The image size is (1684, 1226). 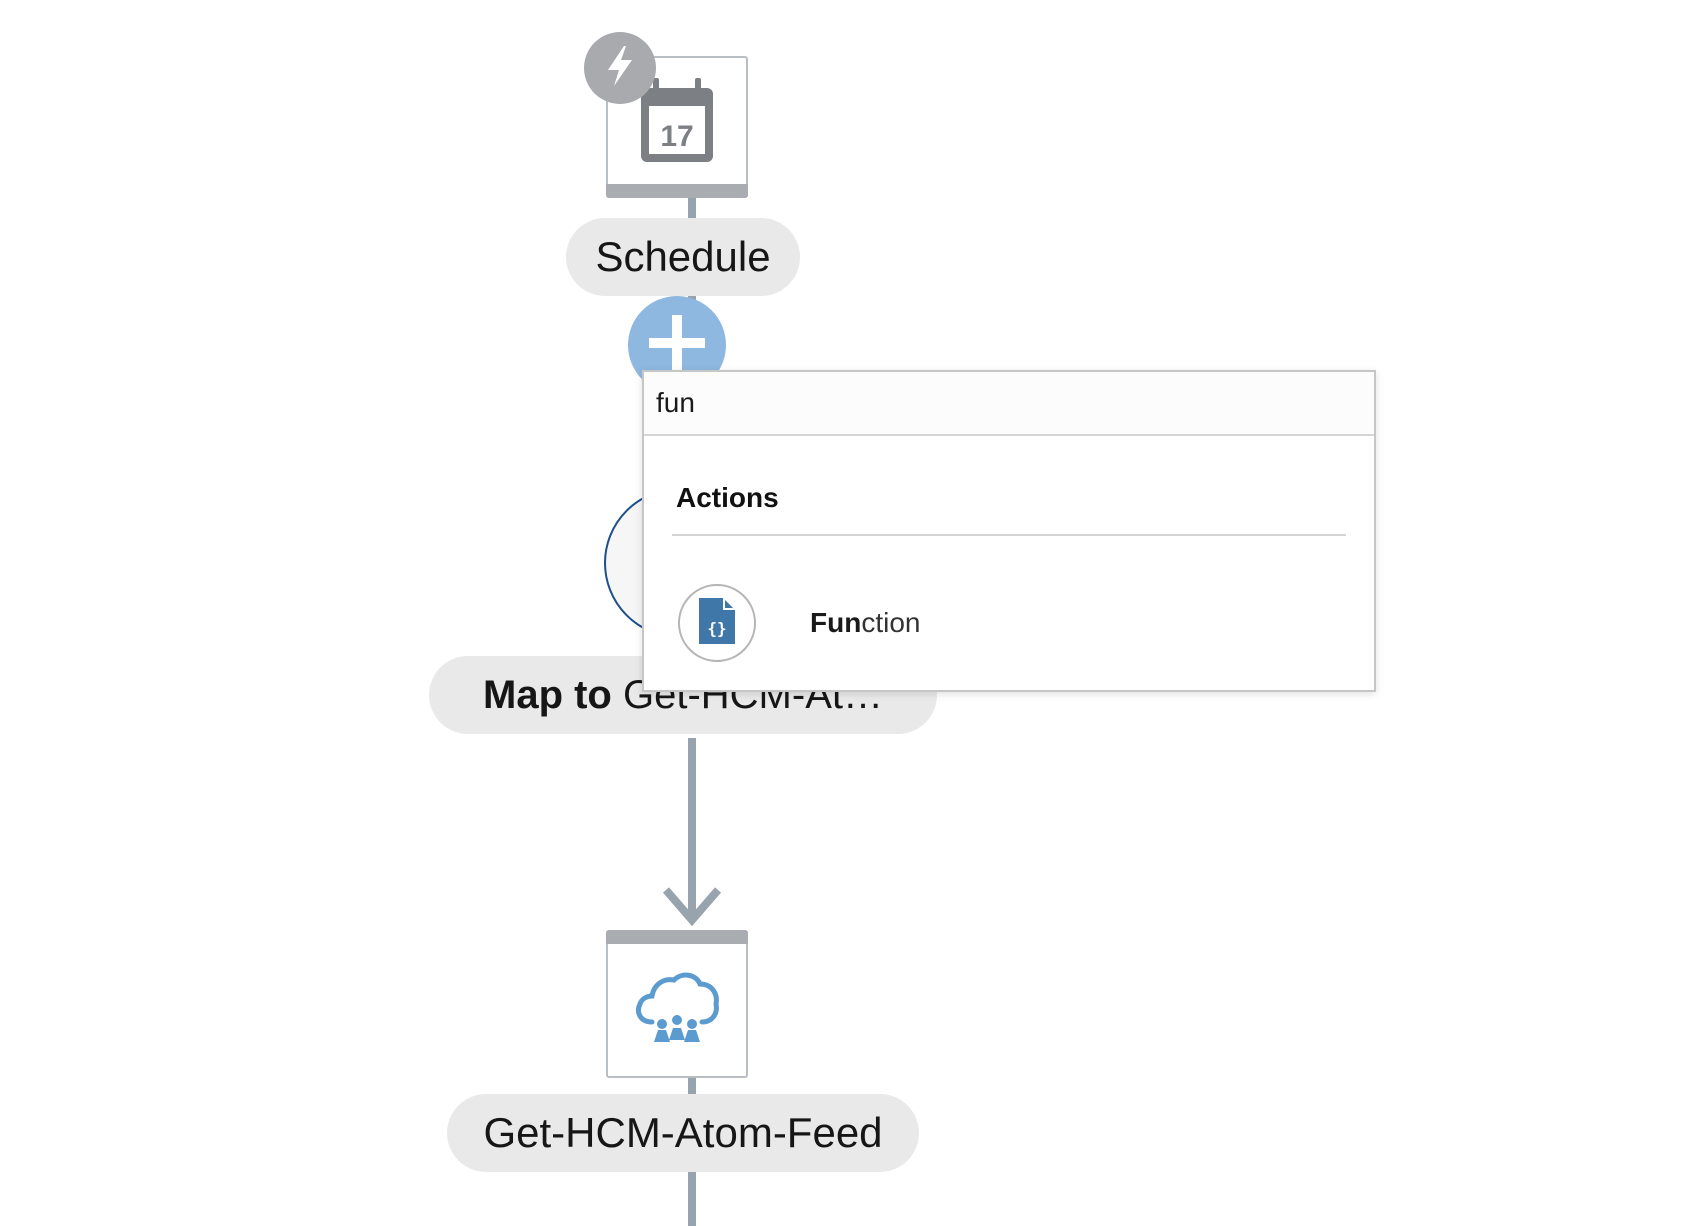 I want to click on schedule-node-label: Schedule, so click(x=683, y=257).